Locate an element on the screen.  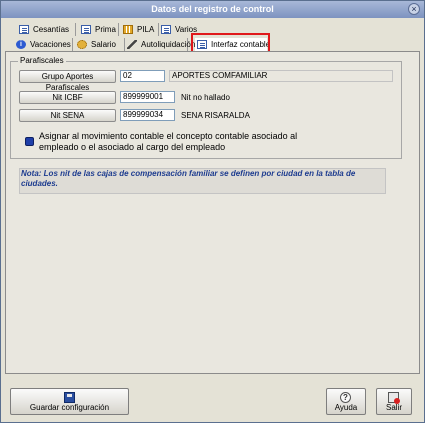
save-label: Guardar configuración is located at coordinates (69, 407).